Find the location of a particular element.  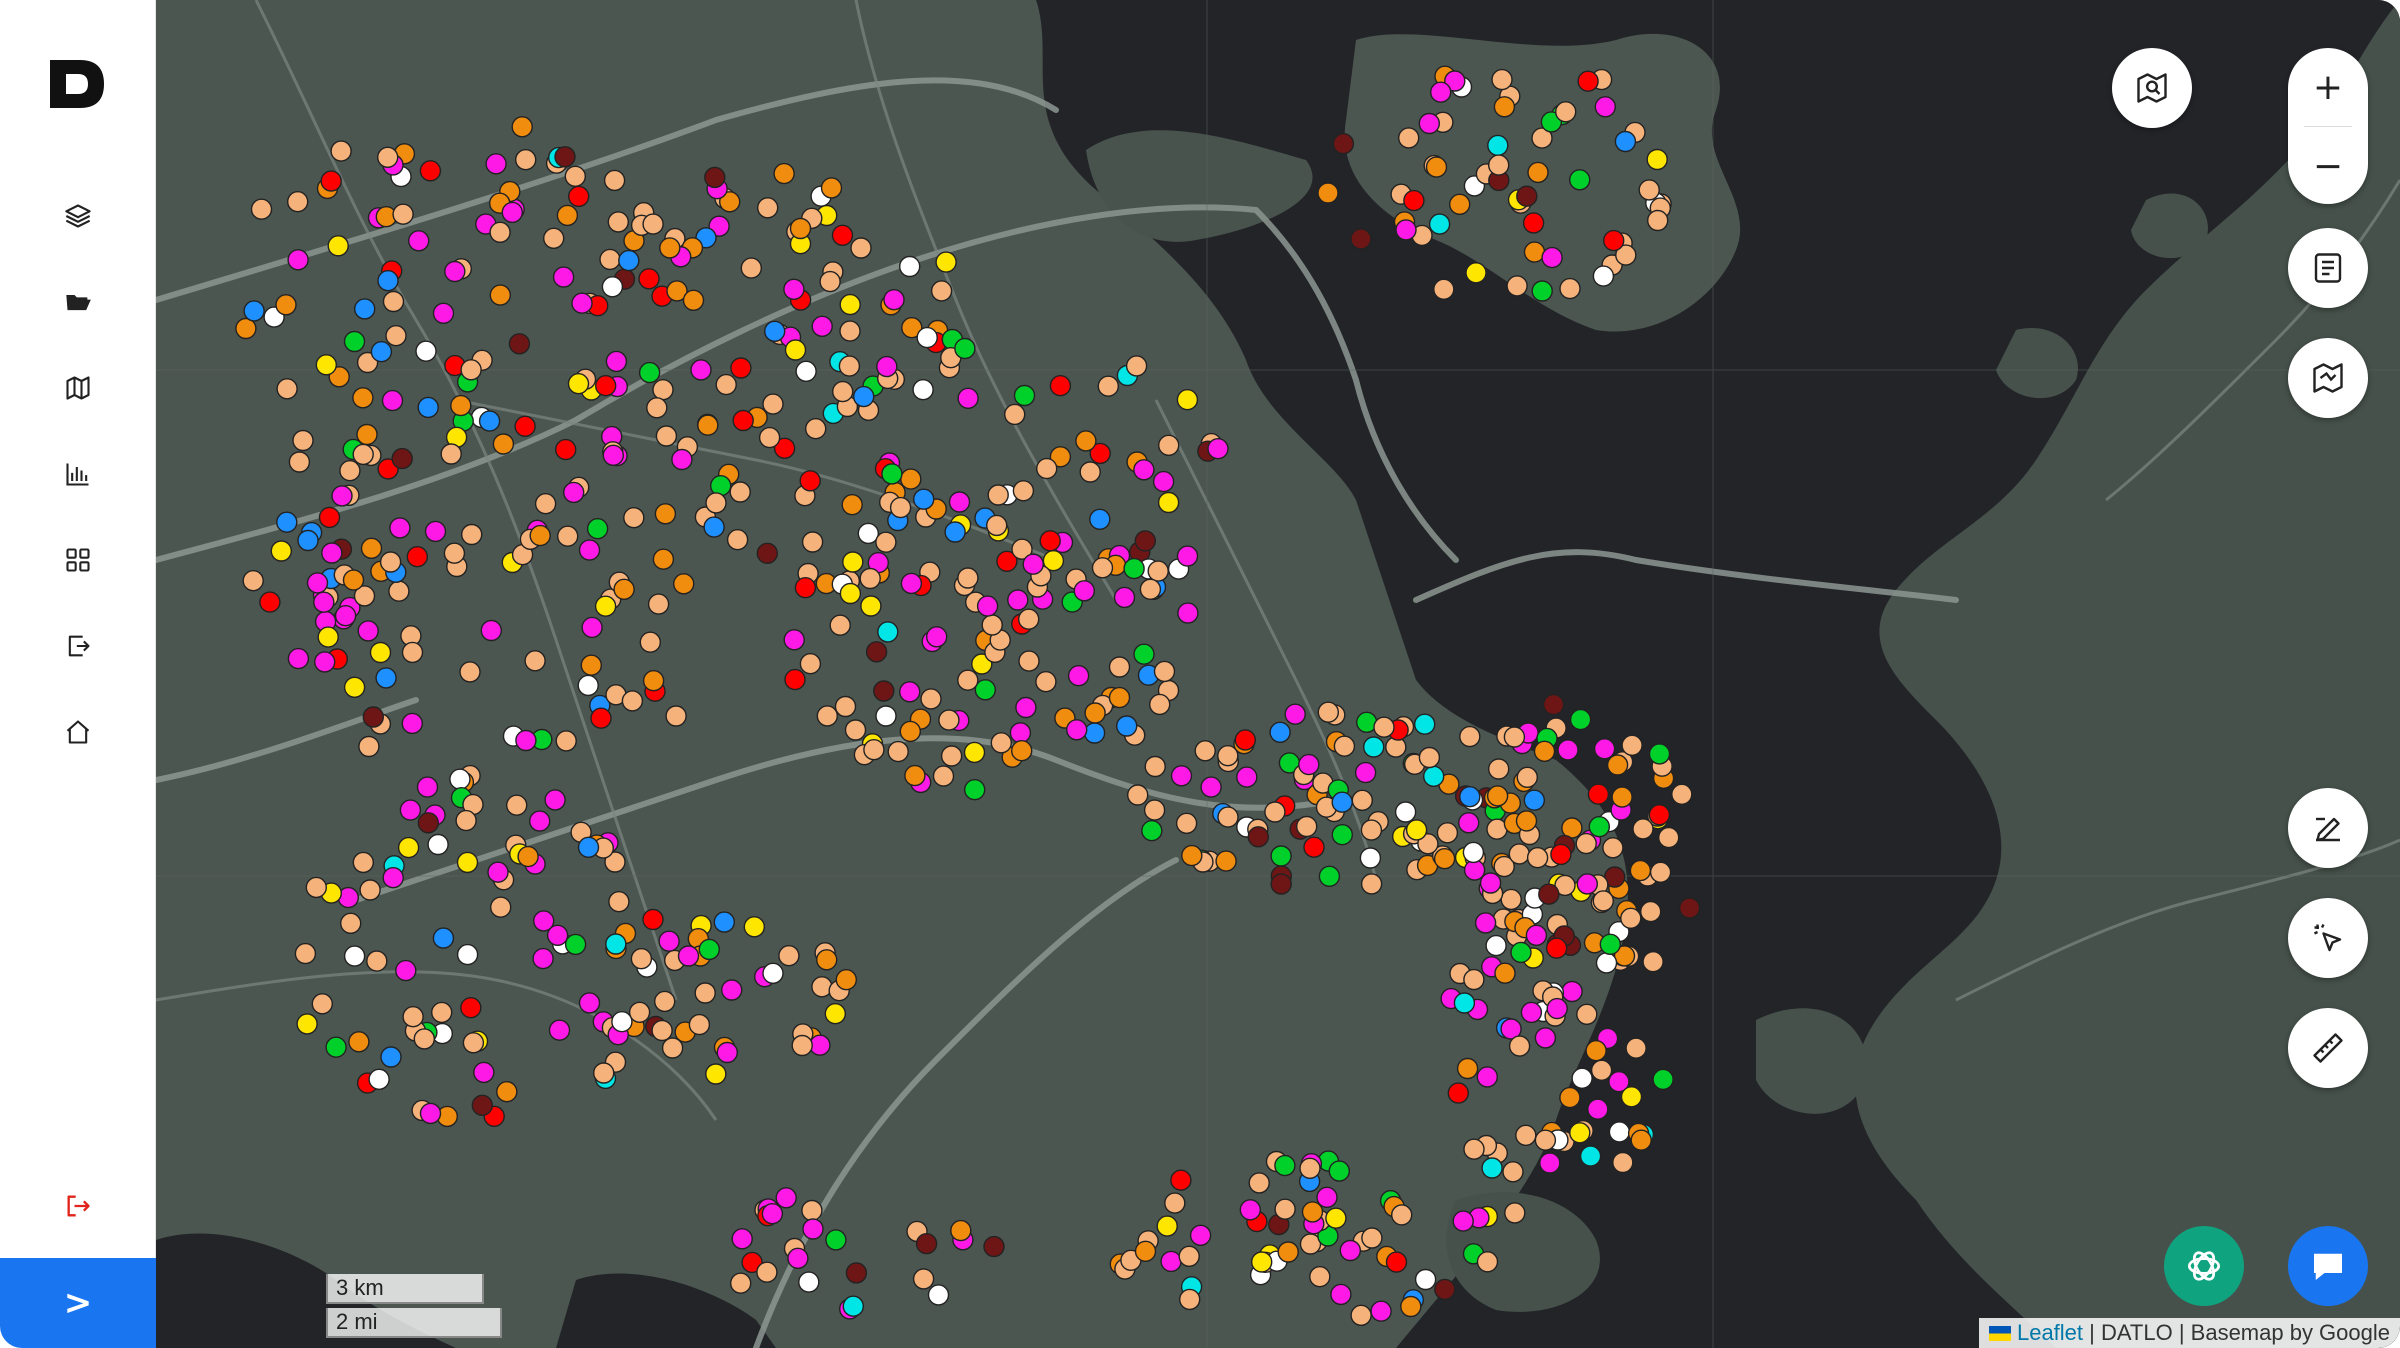

draw-edit-button is located at coordinates (2328, 828).